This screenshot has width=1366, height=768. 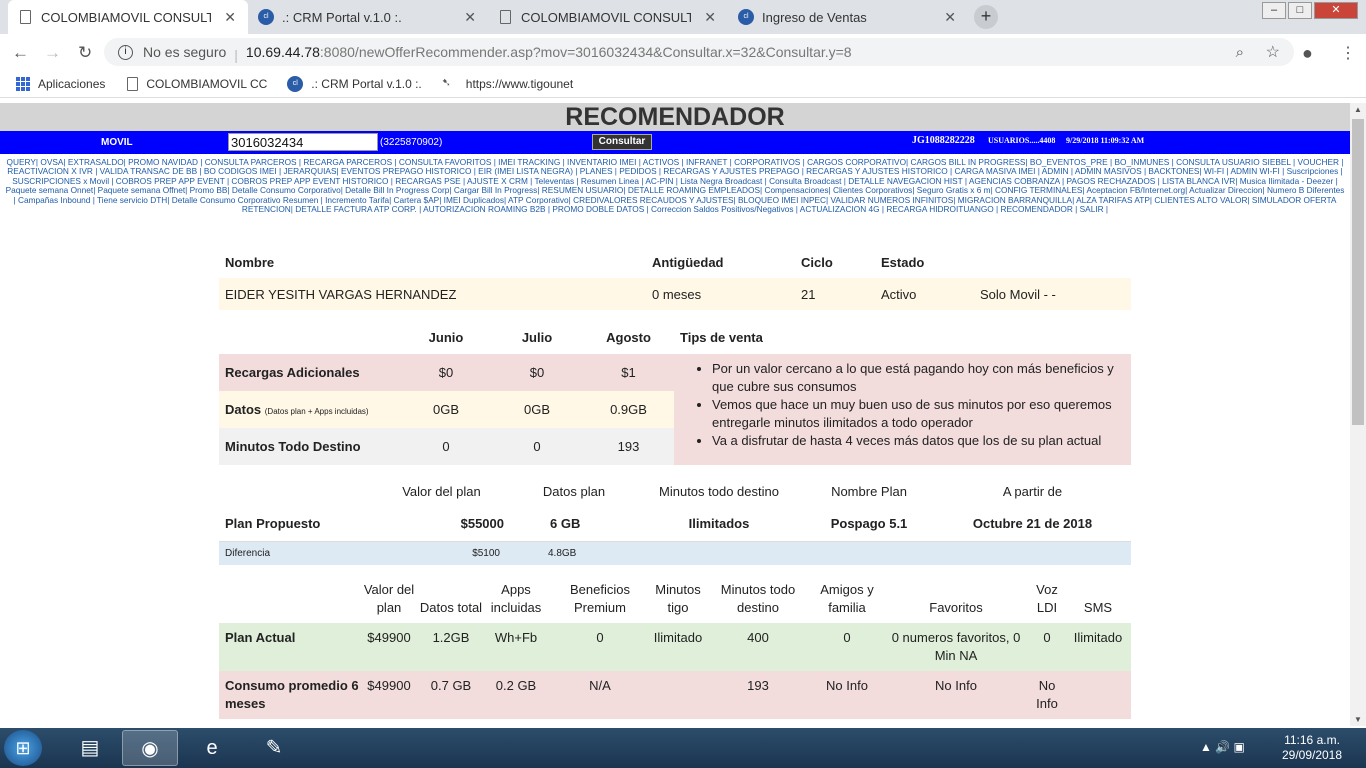 I want to click on cell: 0GB, so click(x=536, y=409).